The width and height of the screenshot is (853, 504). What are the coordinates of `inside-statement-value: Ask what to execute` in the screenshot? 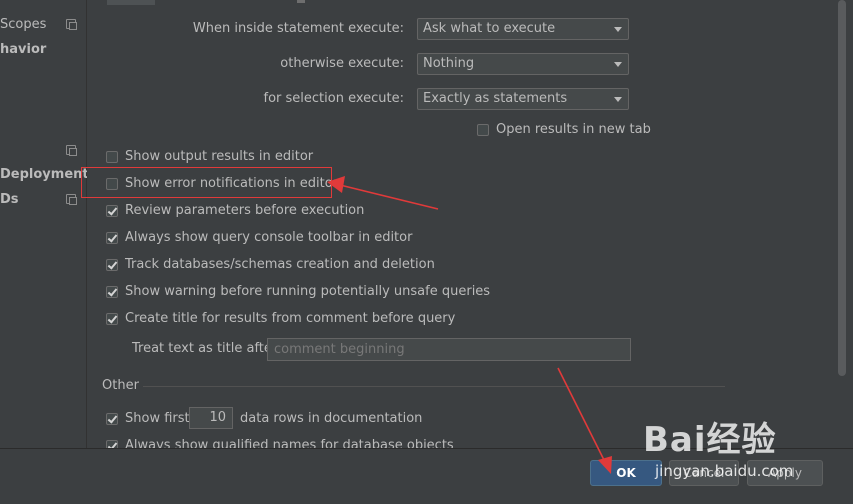 It's located at (489, 28).